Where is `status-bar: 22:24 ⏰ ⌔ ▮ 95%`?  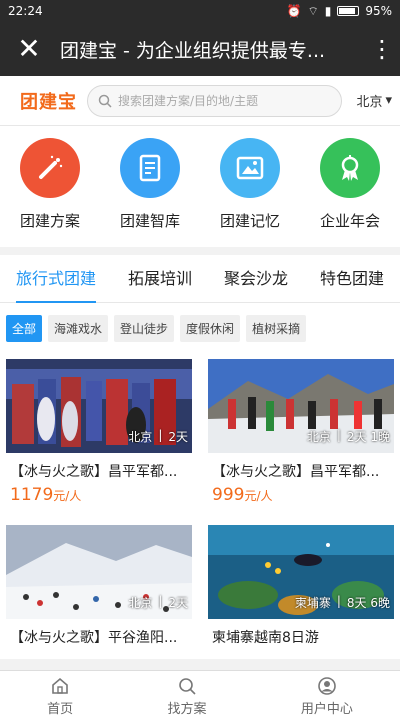
status-bar: 22:24 ⏰ ⌔ ▮ 95% is located at coordinates (200, 11).